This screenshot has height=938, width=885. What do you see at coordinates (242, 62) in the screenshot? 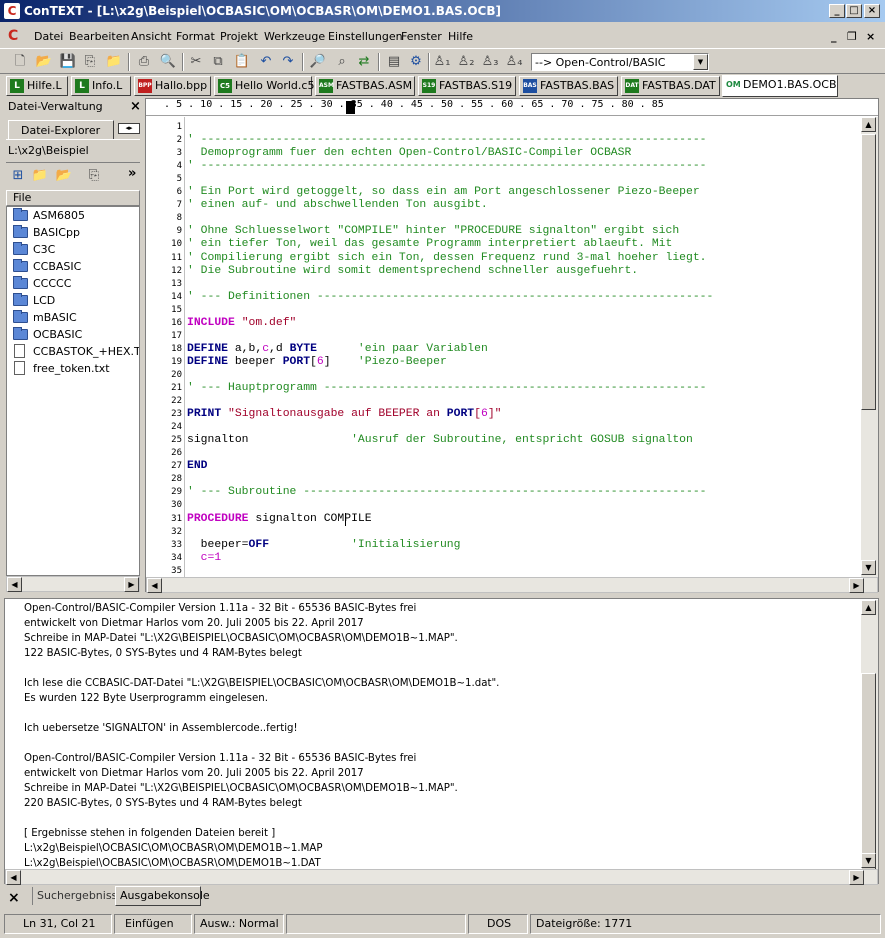
I see `paste-icon: 📋` at bounding box center [242, 62].